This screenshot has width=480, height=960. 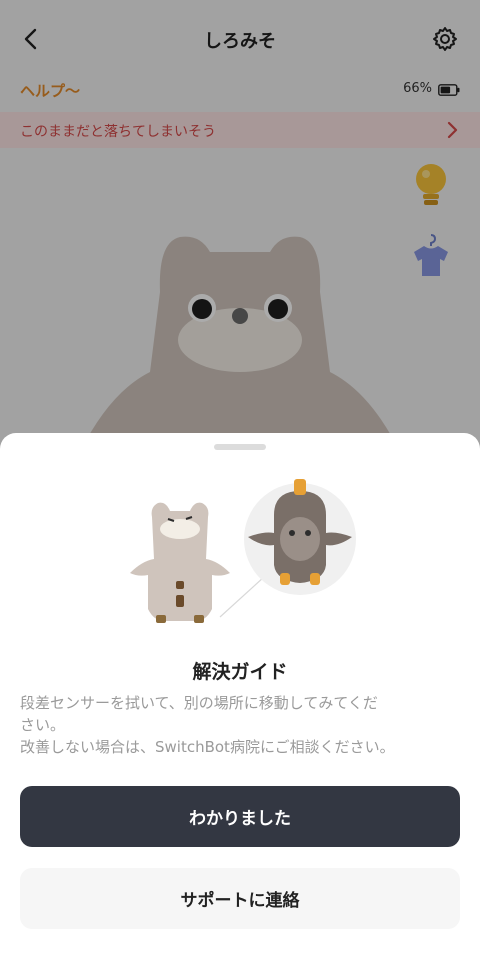 What do you see at coordinates (43, 725) in the screenshot?
I see `description-line: さい。` at bounding box center [43, 725].